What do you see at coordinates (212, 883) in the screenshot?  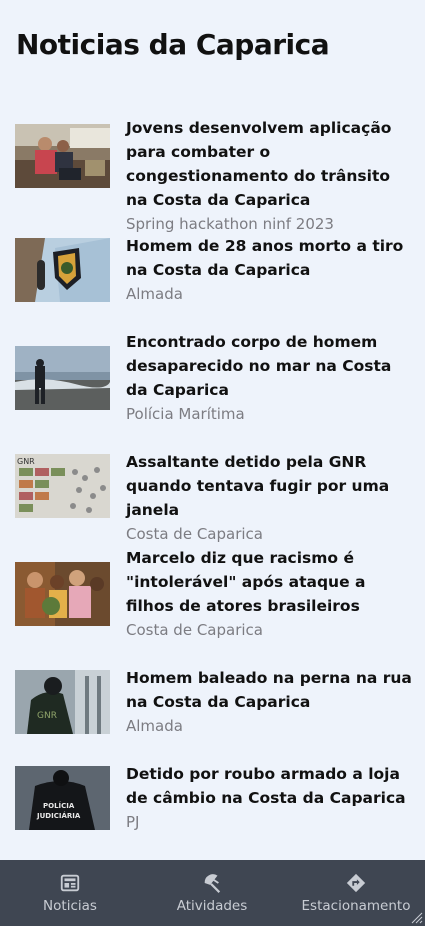 I see `beach-umbrella-icon` at bounding box center [212, 883].